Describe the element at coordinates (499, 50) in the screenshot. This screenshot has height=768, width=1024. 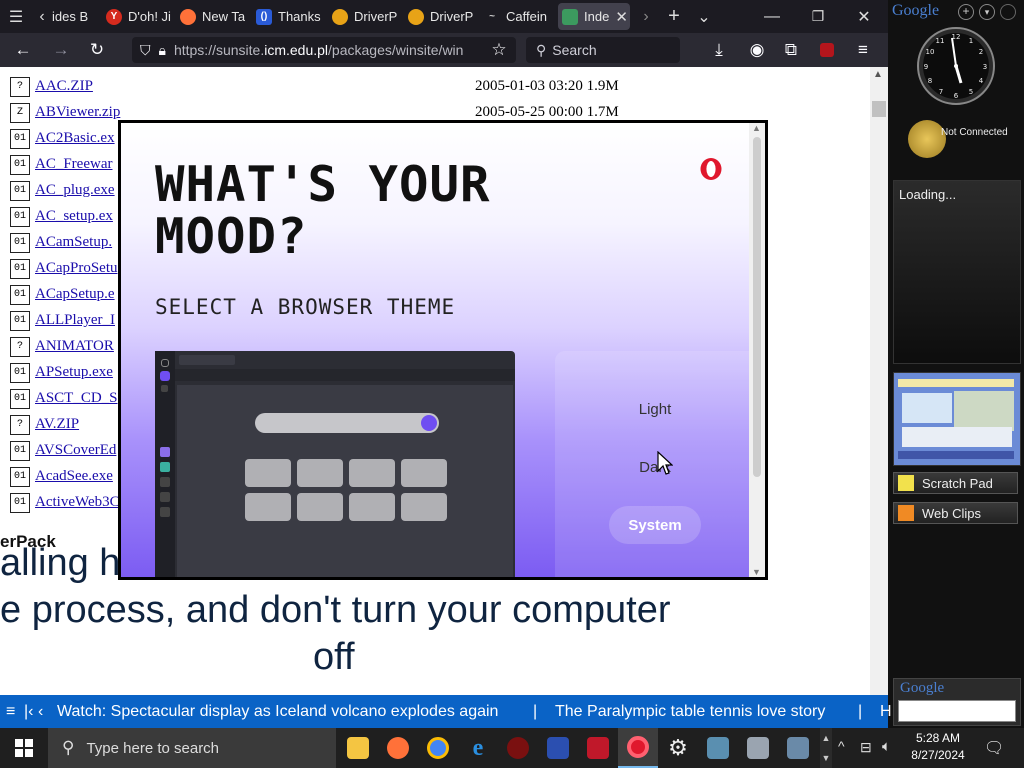
I see `bookmark-star-icon: ☆` at that location.